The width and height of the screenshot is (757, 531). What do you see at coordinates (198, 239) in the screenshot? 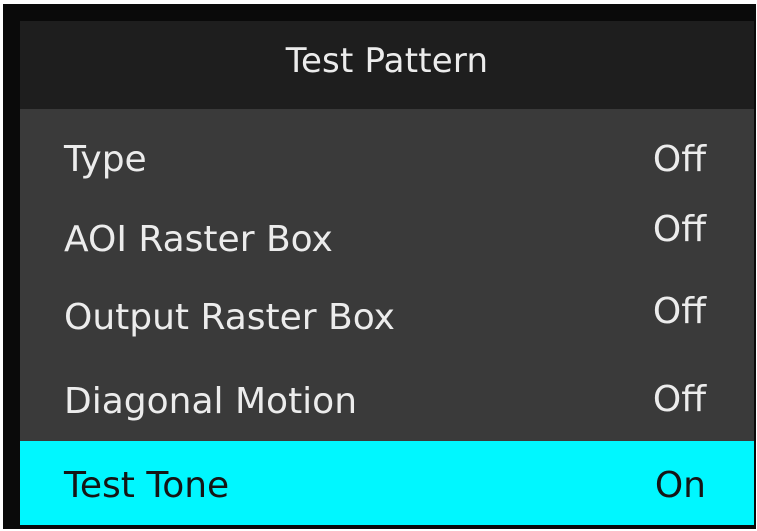
I see `menu-item-label: AOI Raster Box` at bounding box center [198, 239].